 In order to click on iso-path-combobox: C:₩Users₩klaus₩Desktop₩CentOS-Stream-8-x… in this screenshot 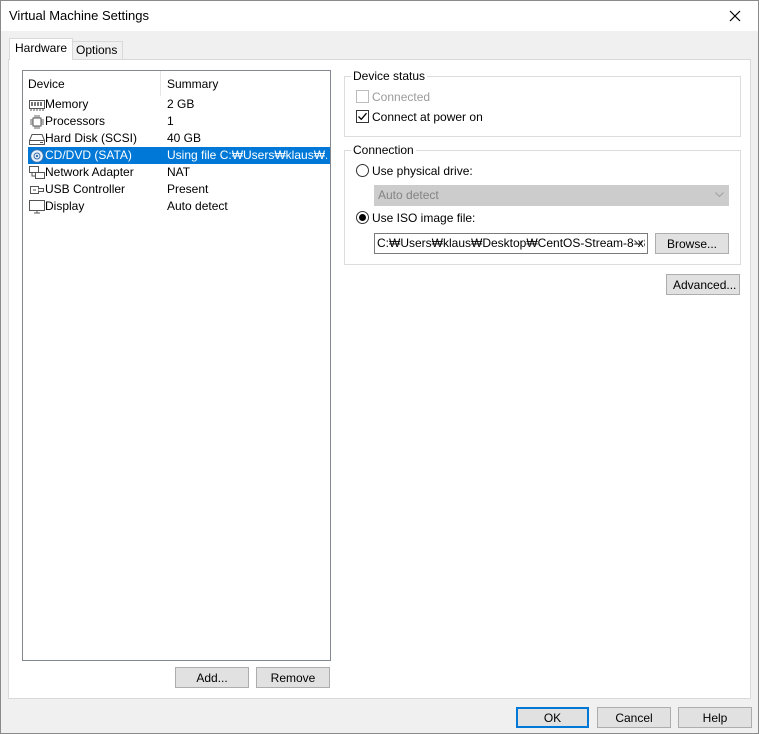, I will do `click(511, 243)`.